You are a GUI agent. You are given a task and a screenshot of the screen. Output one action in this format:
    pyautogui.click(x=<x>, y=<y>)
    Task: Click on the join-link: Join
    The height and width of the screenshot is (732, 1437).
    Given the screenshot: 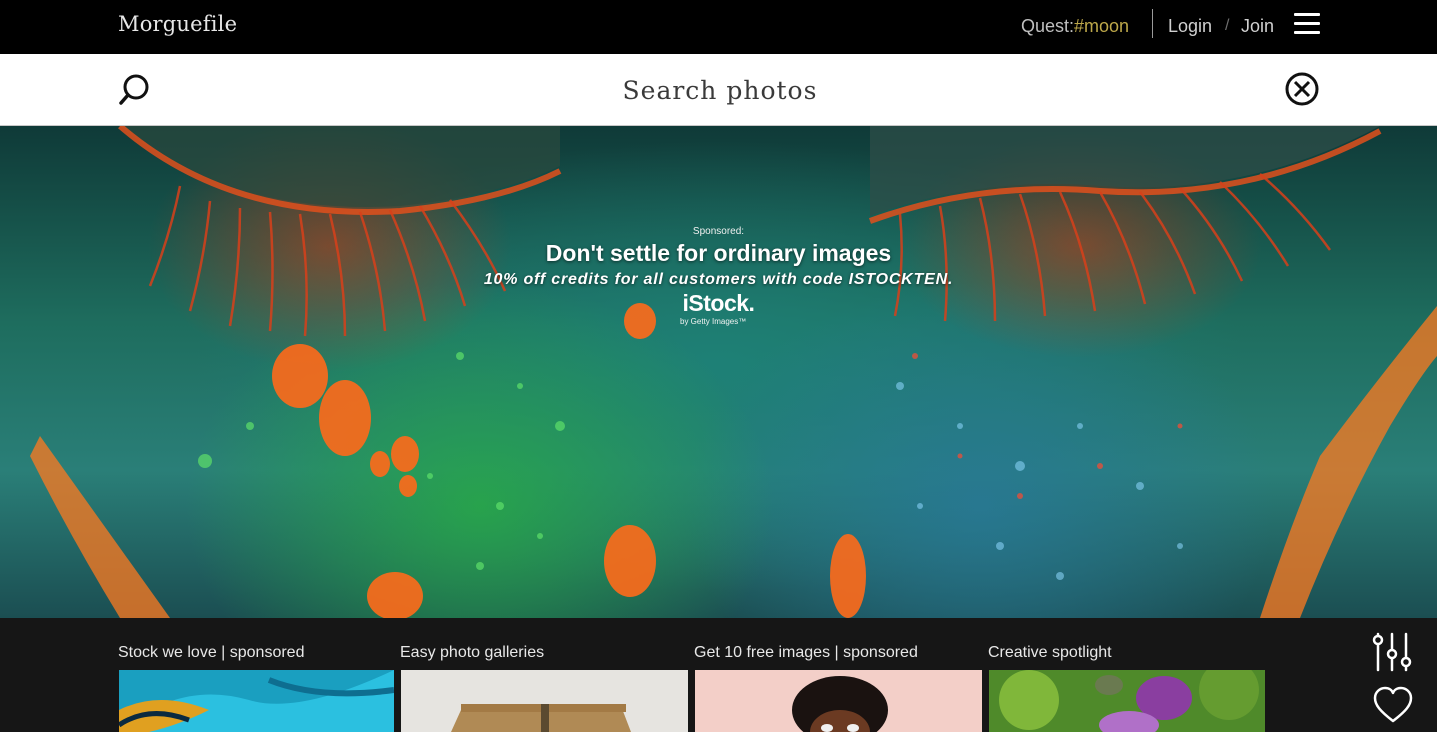 What is the action you would take?
    pyautogui.click(x=1257, y=26)
    